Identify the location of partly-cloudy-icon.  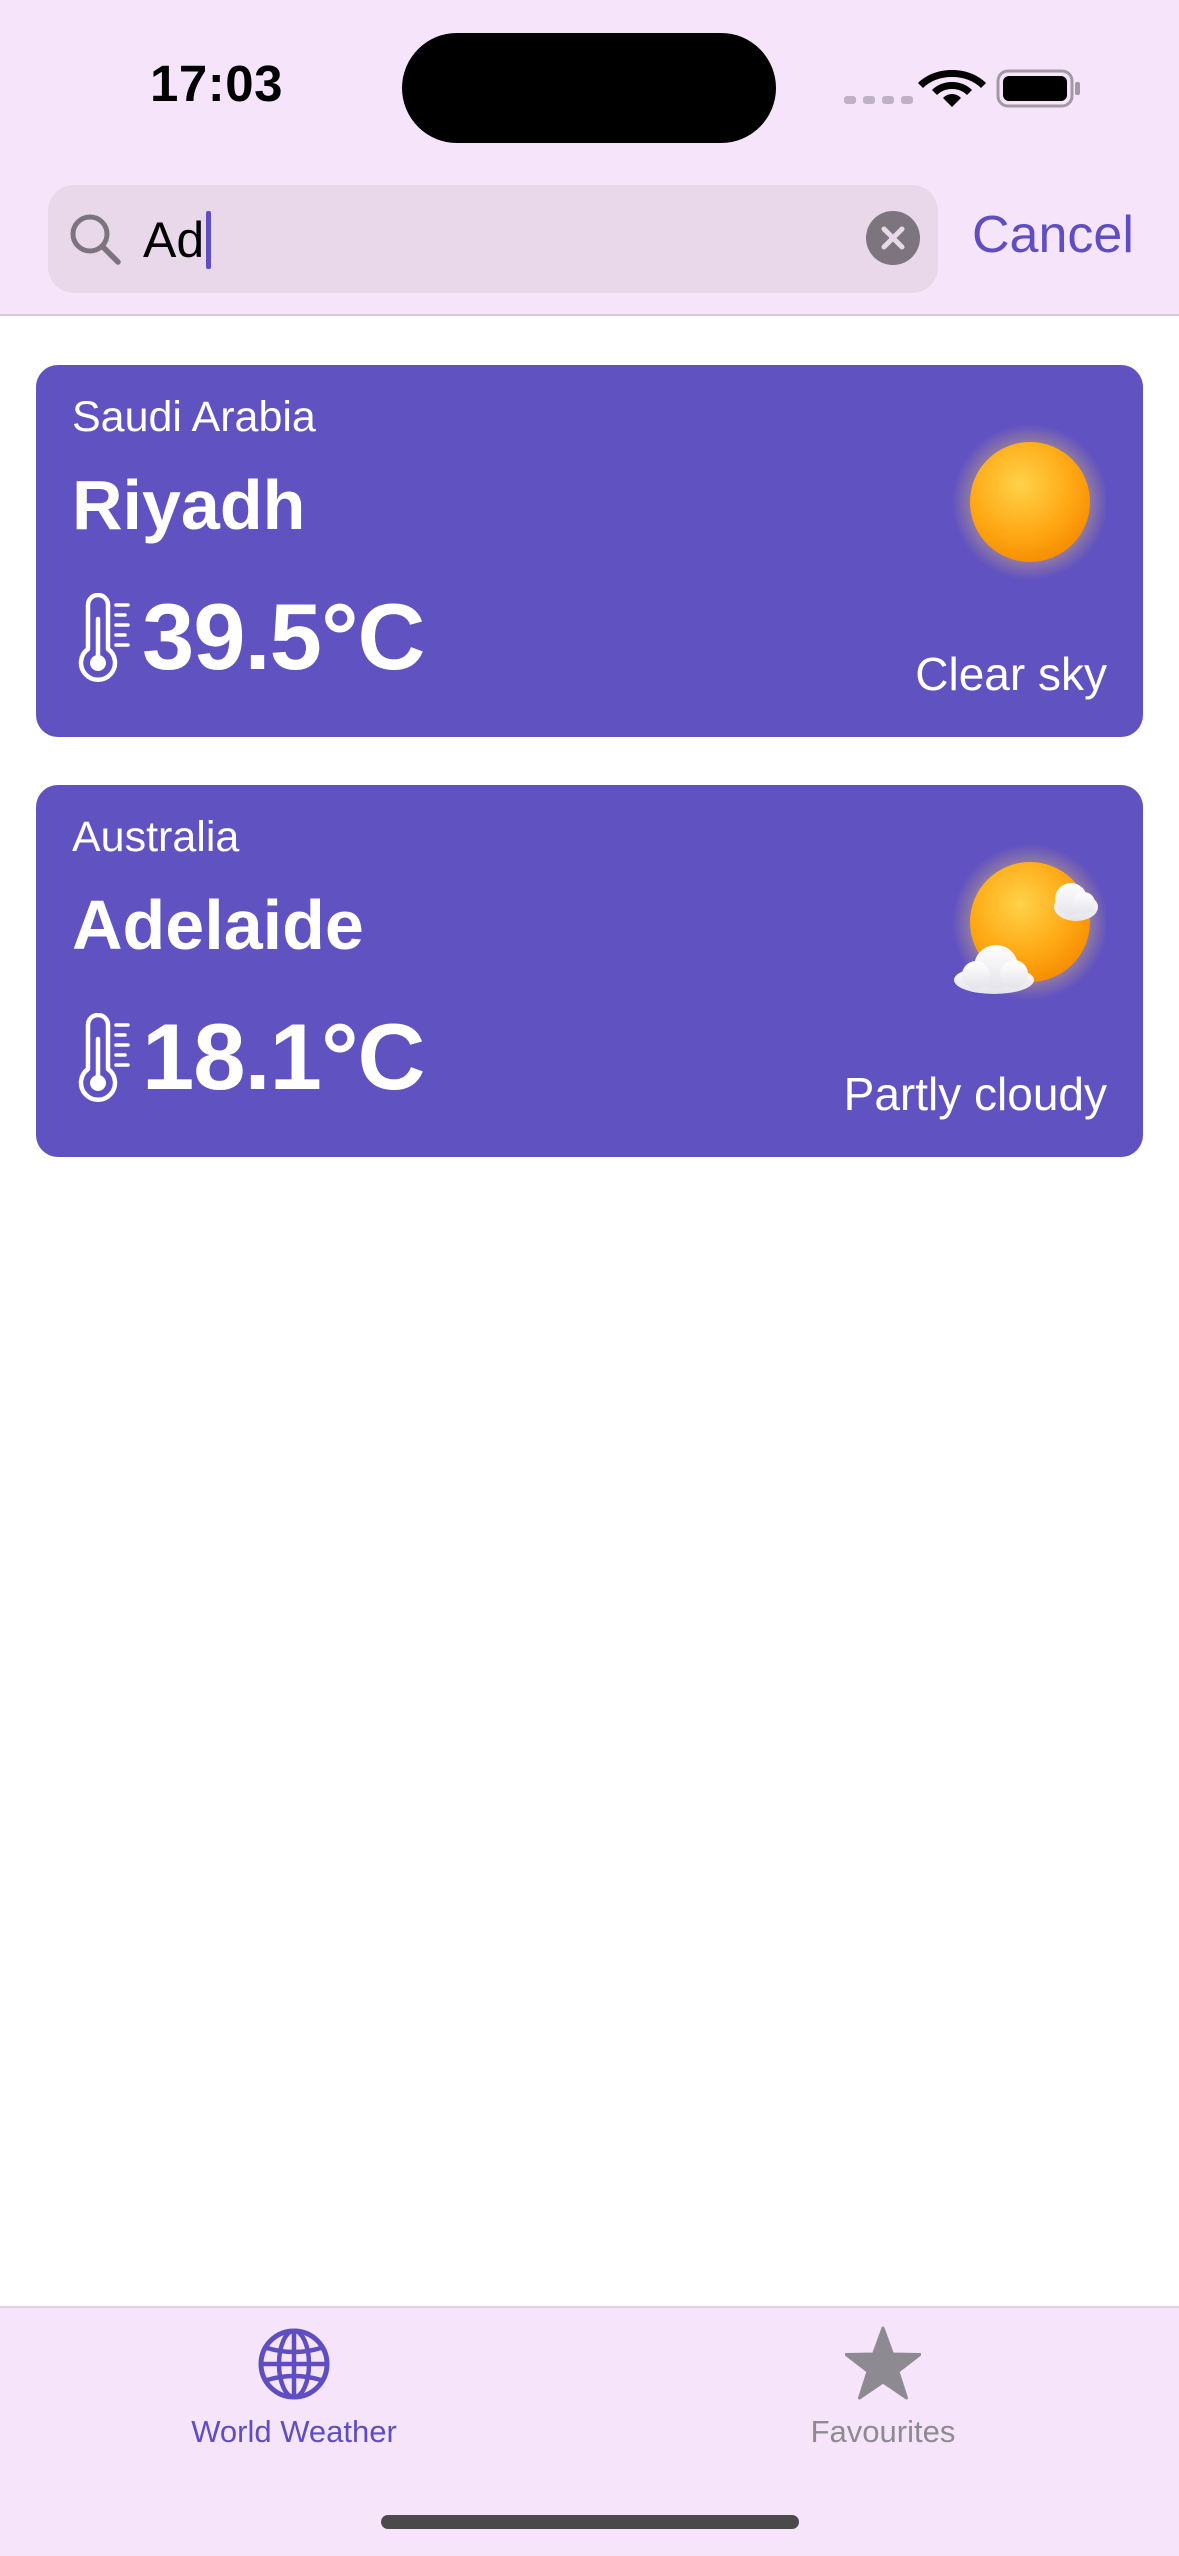
(1029, 922).